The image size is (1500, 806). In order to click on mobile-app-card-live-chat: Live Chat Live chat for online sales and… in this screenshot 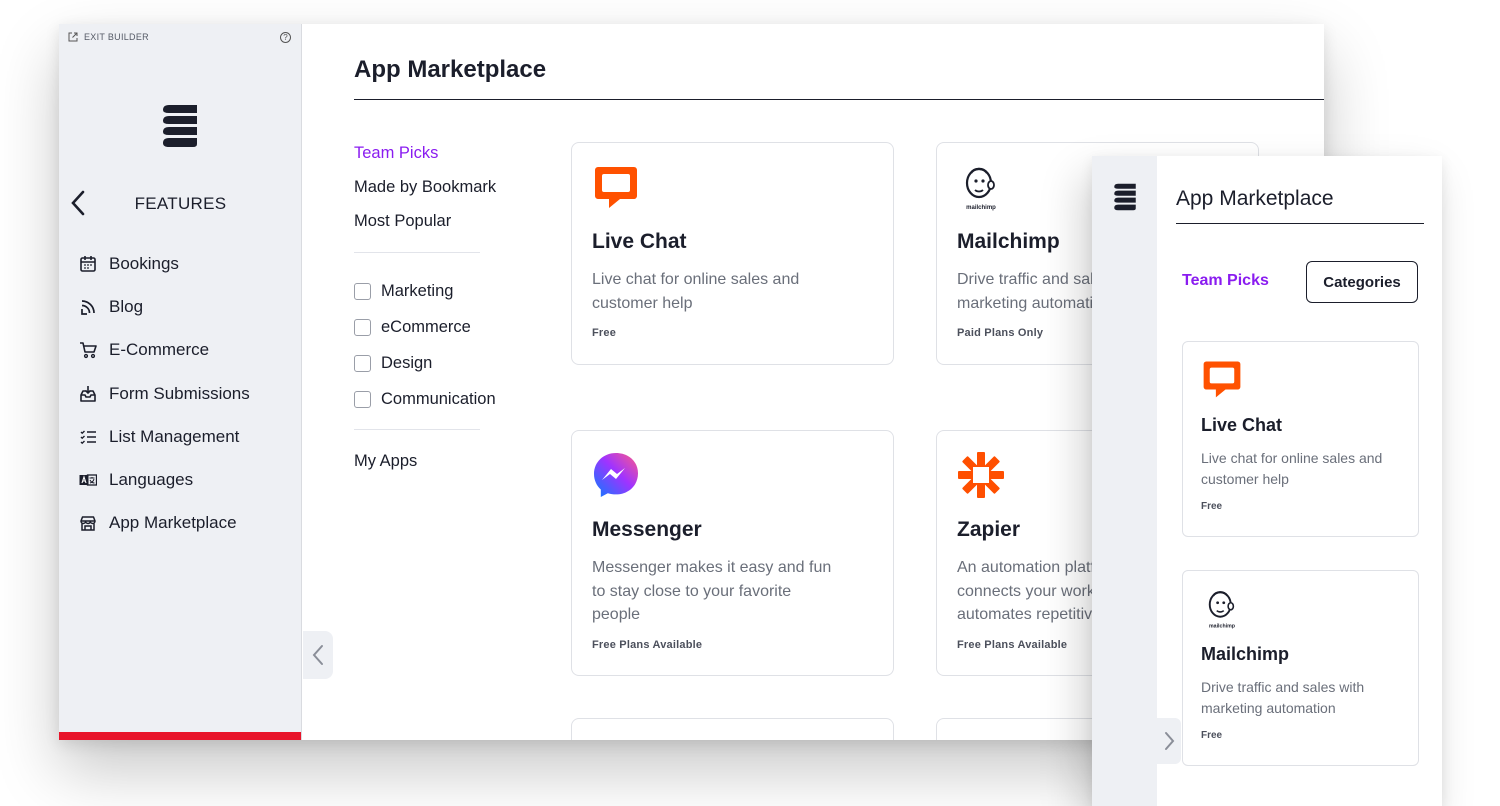, I will do `click(1300, 439)`.